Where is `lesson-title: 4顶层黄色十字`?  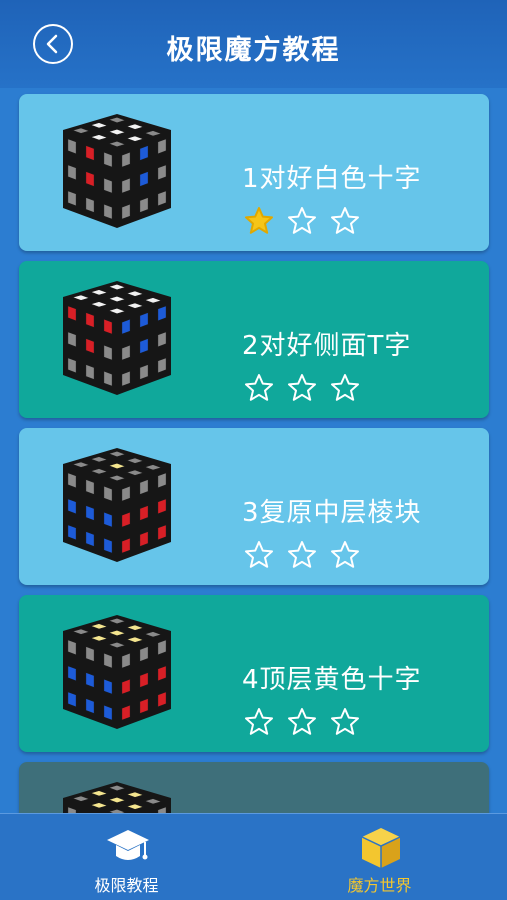
lesson-title: 4顶层黄色十字 is located at coordinates (332, 680).